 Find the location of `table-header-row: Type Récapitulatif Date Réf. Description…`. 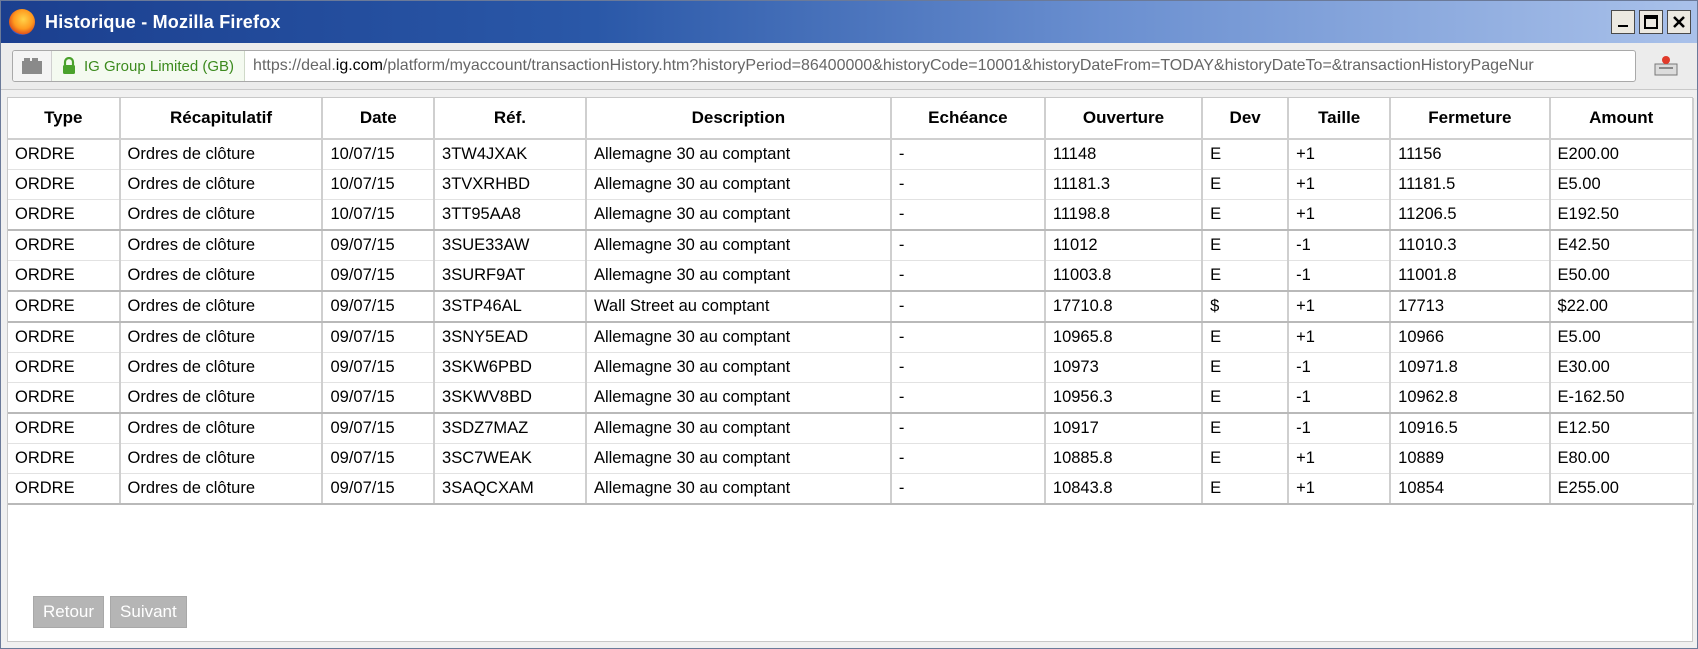

table-header-row: Type Récapitulatif Date Réf. Description… is located at coordinates (851, 119).